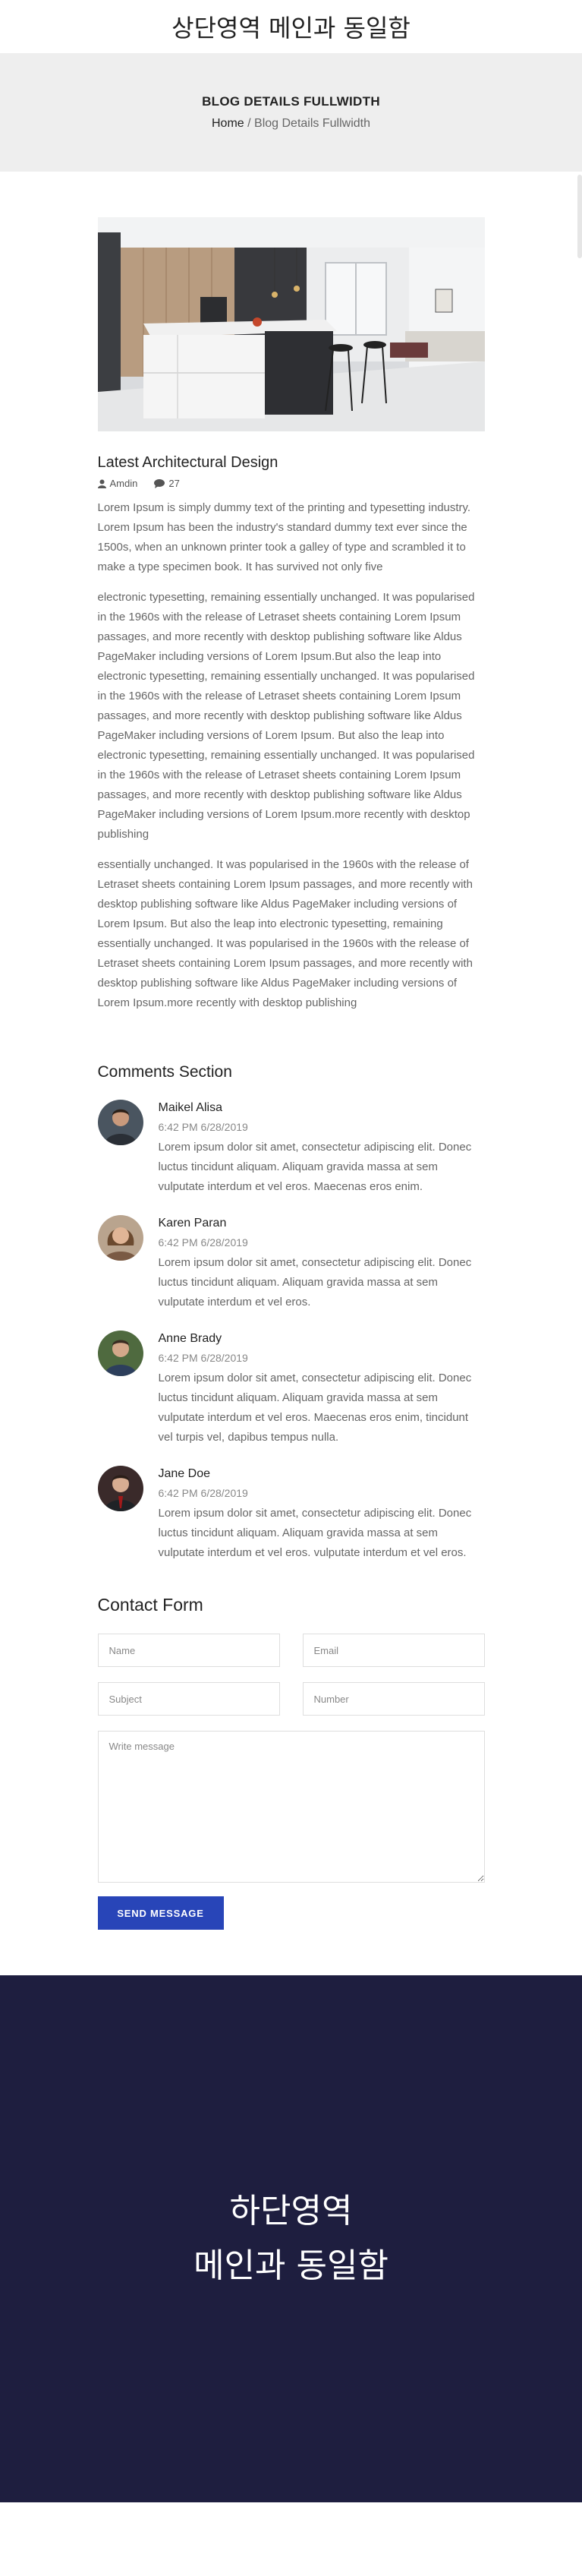 This screenshot has height=2576, width=582. What do you see at coordinates (189, 1699) in the screenshot?
I see `subject-field` at bounding box center [189, 1699].